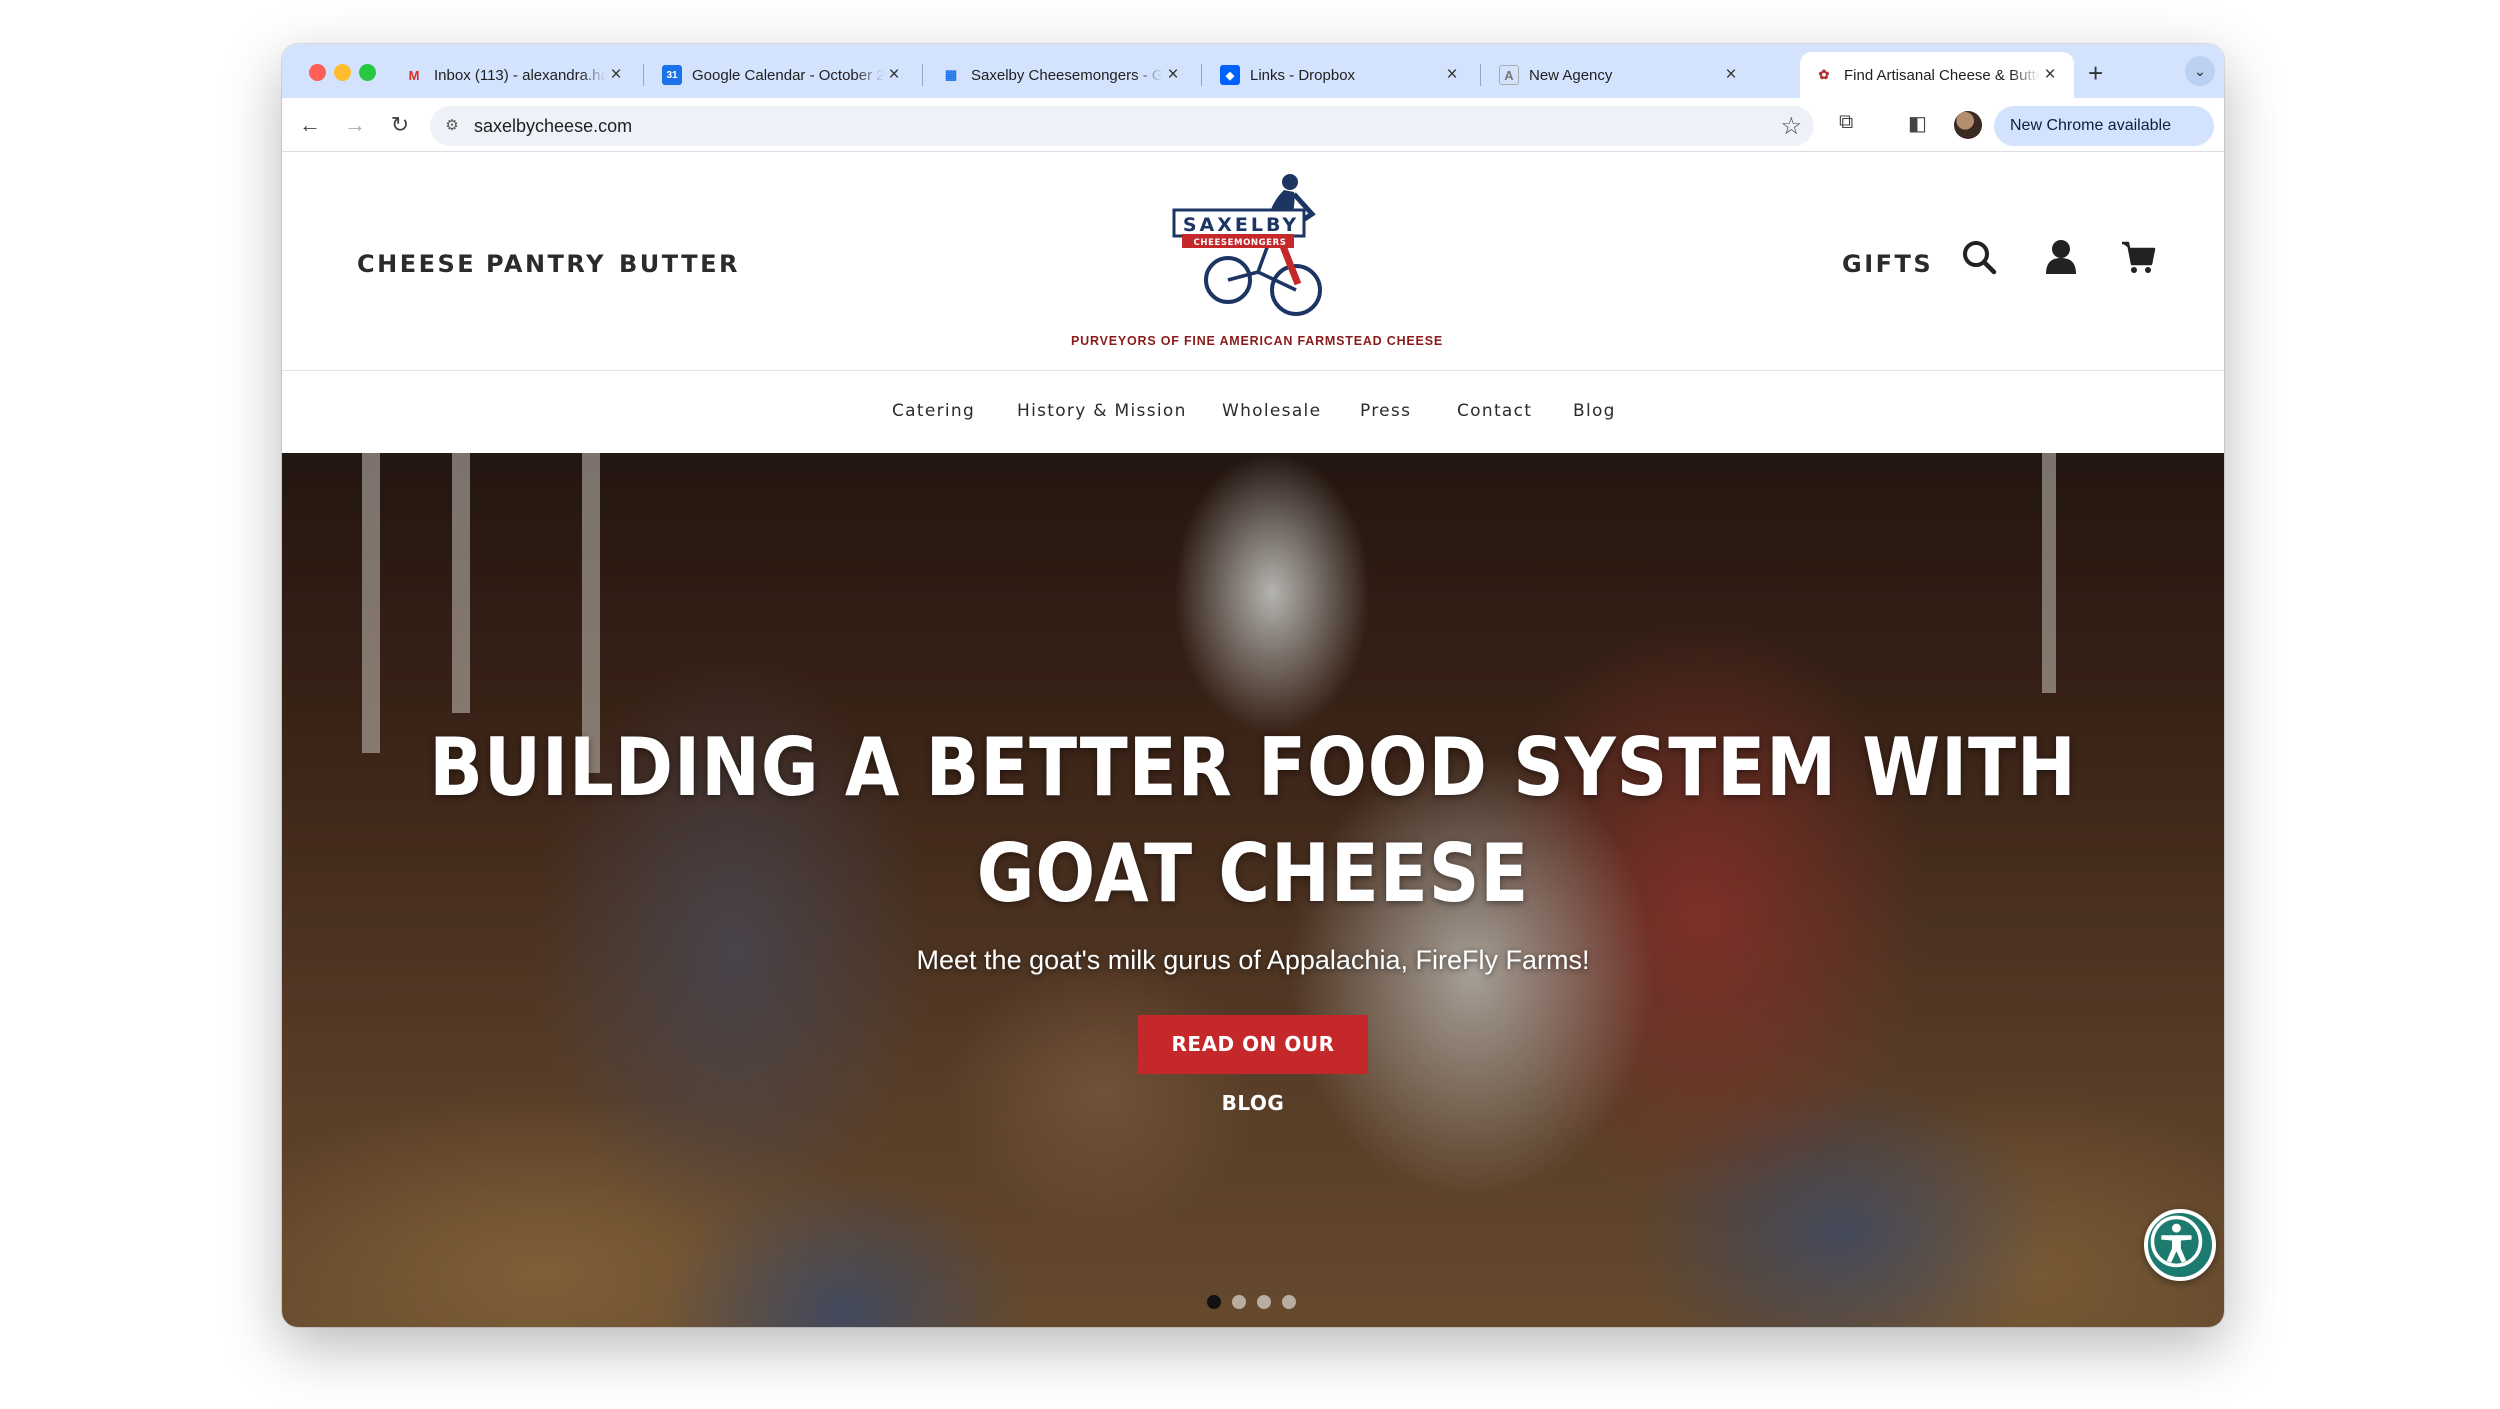 The image size is (2500, 1409). Describe the element at coordinates (2061, 257) in the screenshot. I see `account-icon` at that location.